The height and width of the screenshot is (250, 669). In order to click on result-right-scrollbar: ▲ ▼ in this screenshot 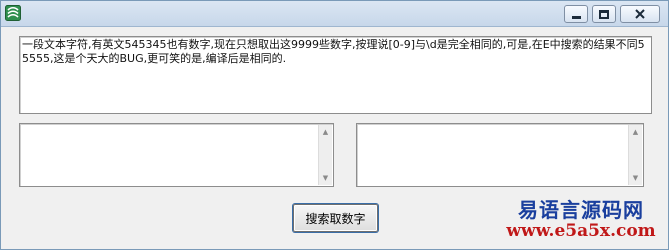, I will do `click(635, 155)`.